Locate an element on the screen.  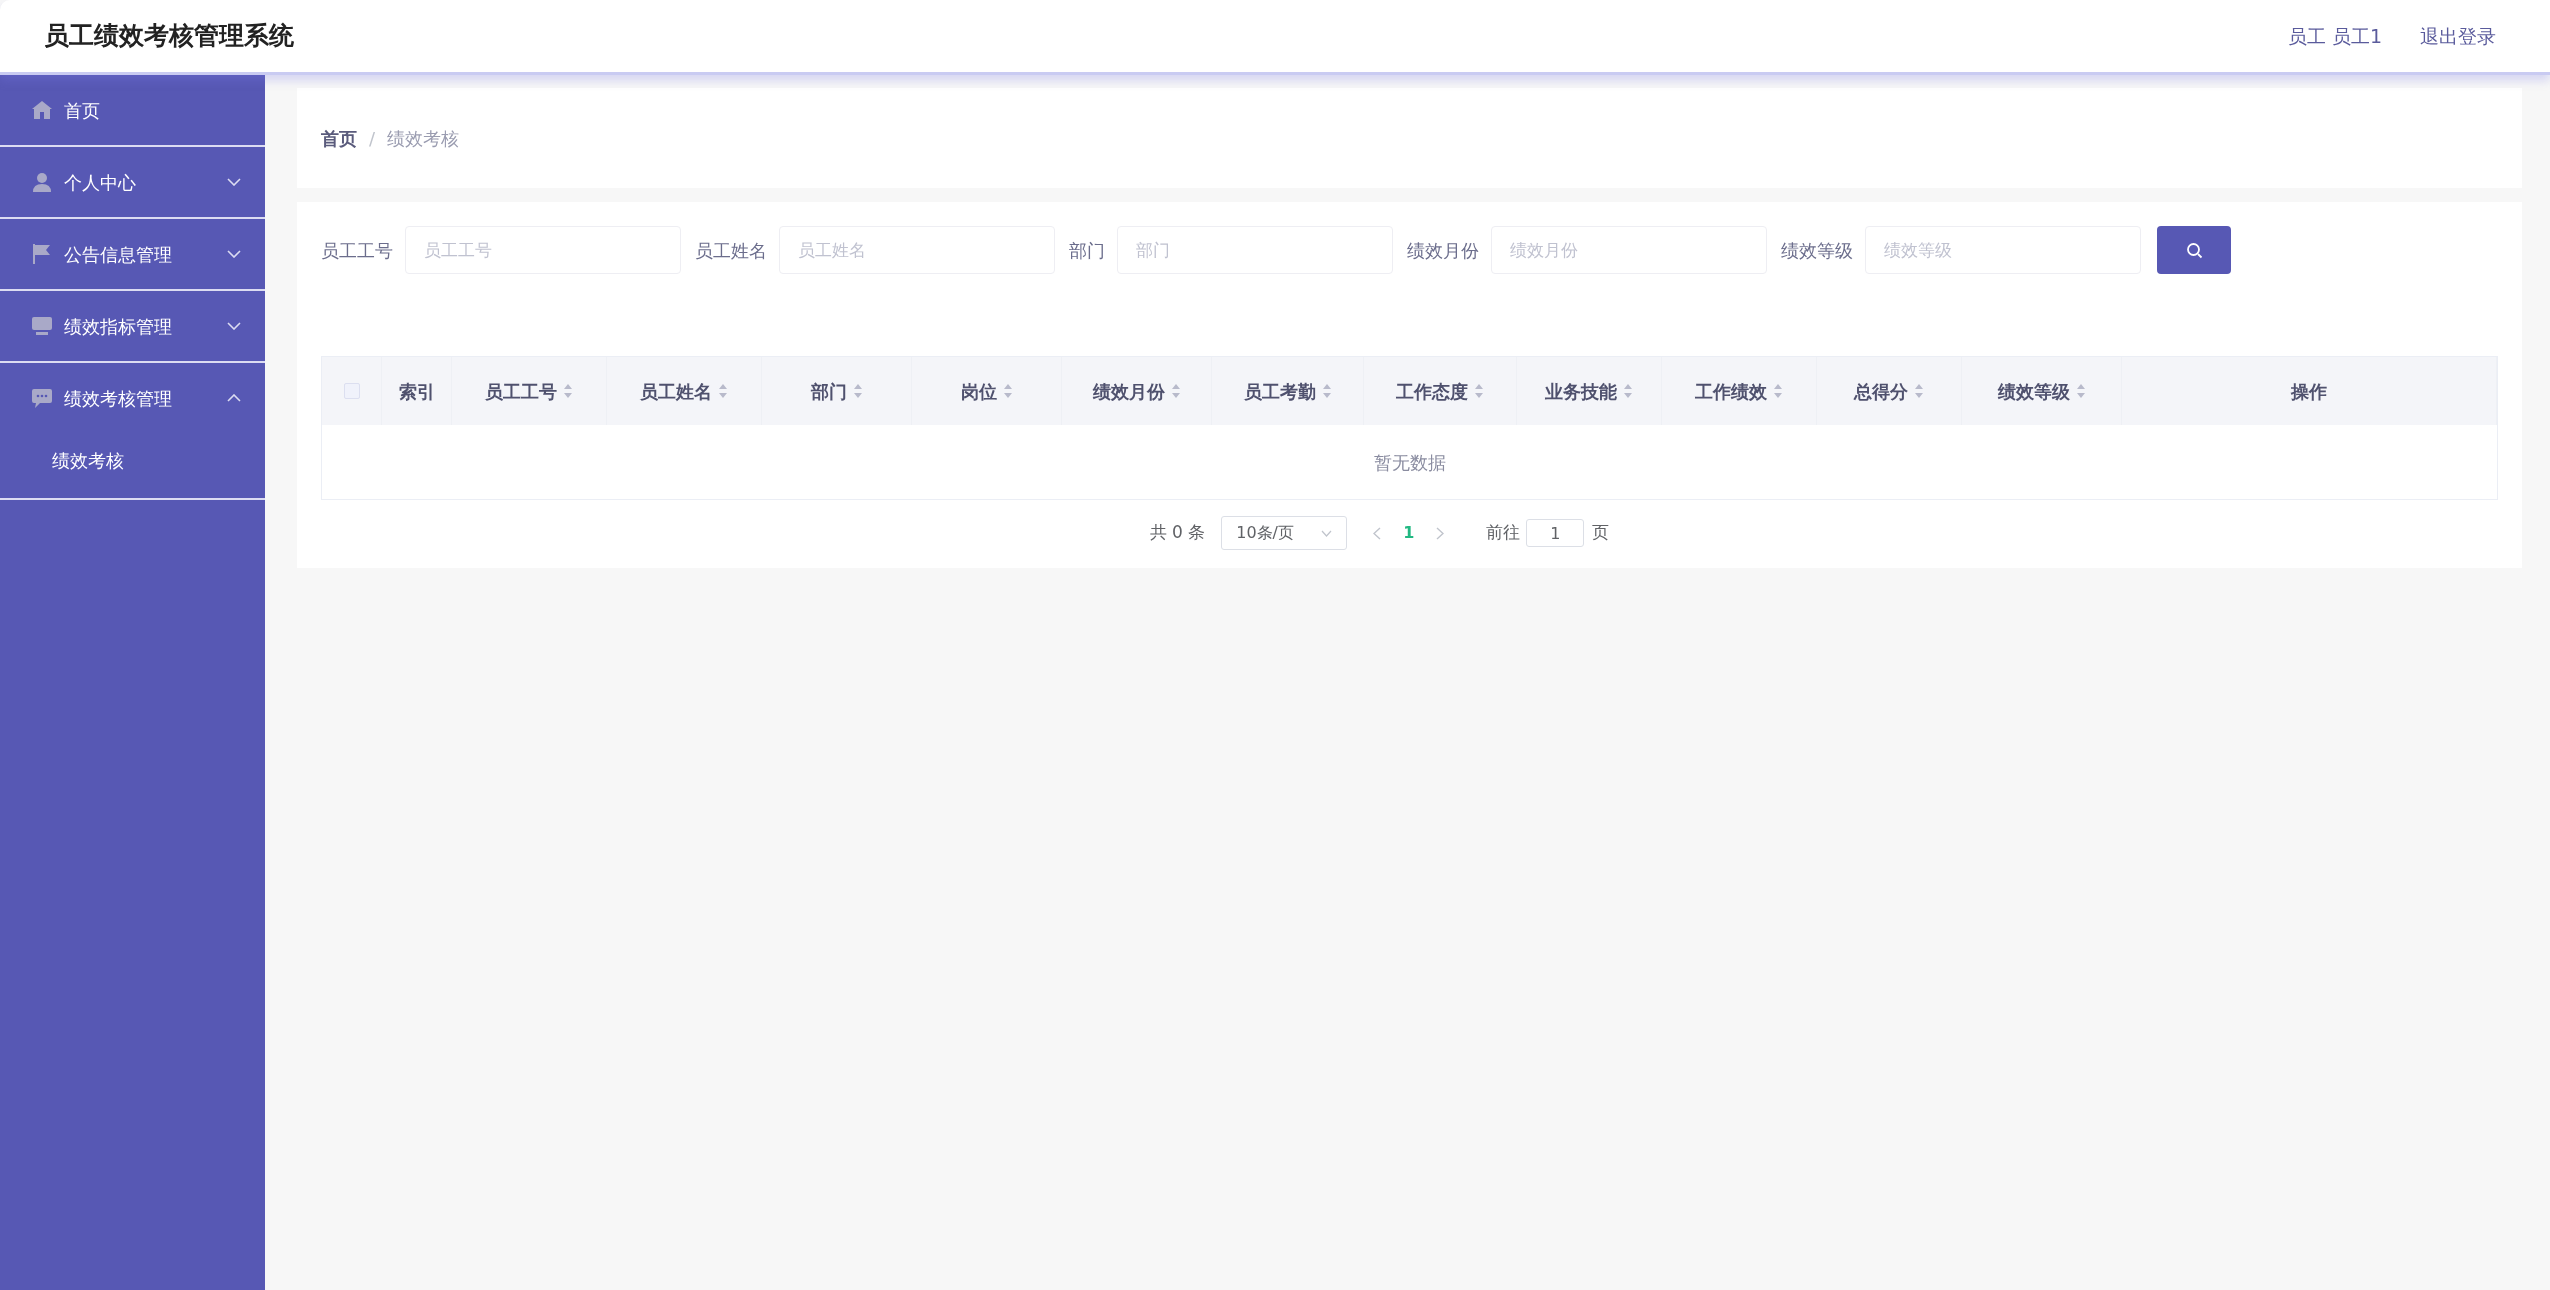
column-header: 业务技能 is located at coordinates (1581, 391).